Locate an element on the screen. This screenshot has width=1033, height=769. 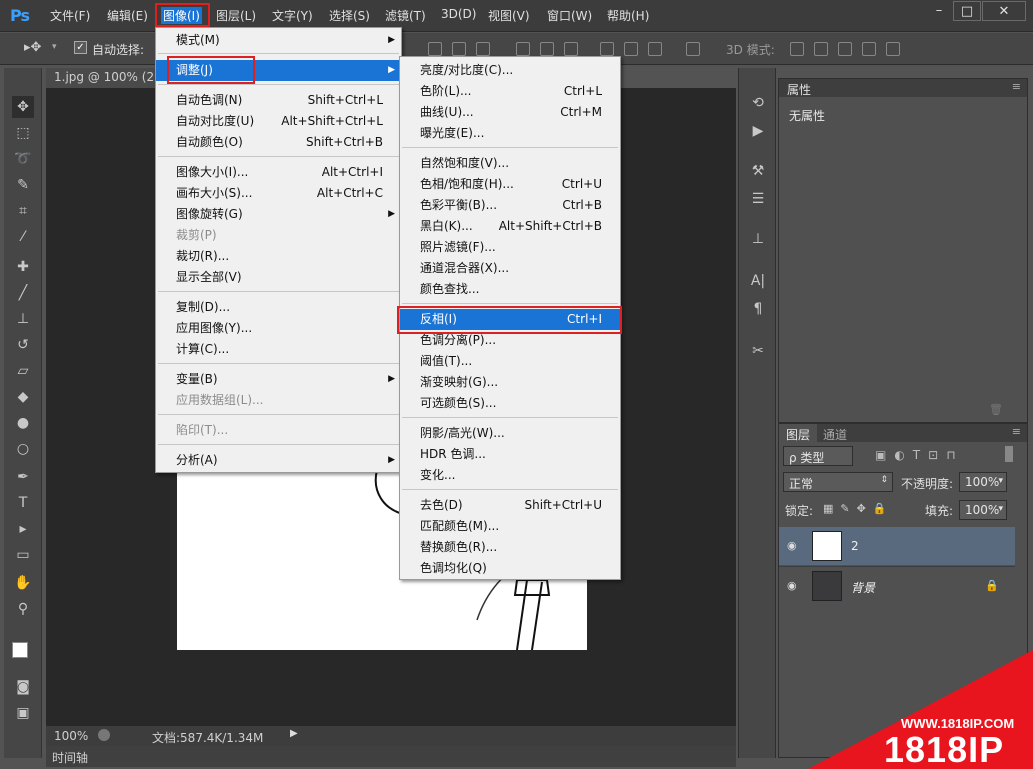
quick-select-tool-icon: ✎ is located at coordinates (23, 185).